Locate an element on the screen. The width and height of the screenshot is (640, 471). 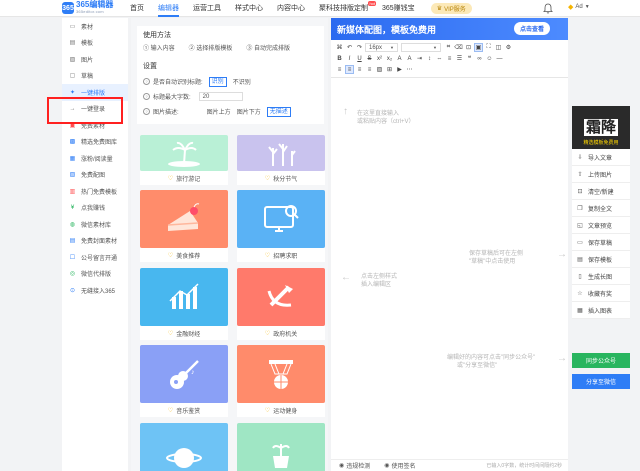
action-button: ⇧ 上传图片 is located at coordinates (601, 174).